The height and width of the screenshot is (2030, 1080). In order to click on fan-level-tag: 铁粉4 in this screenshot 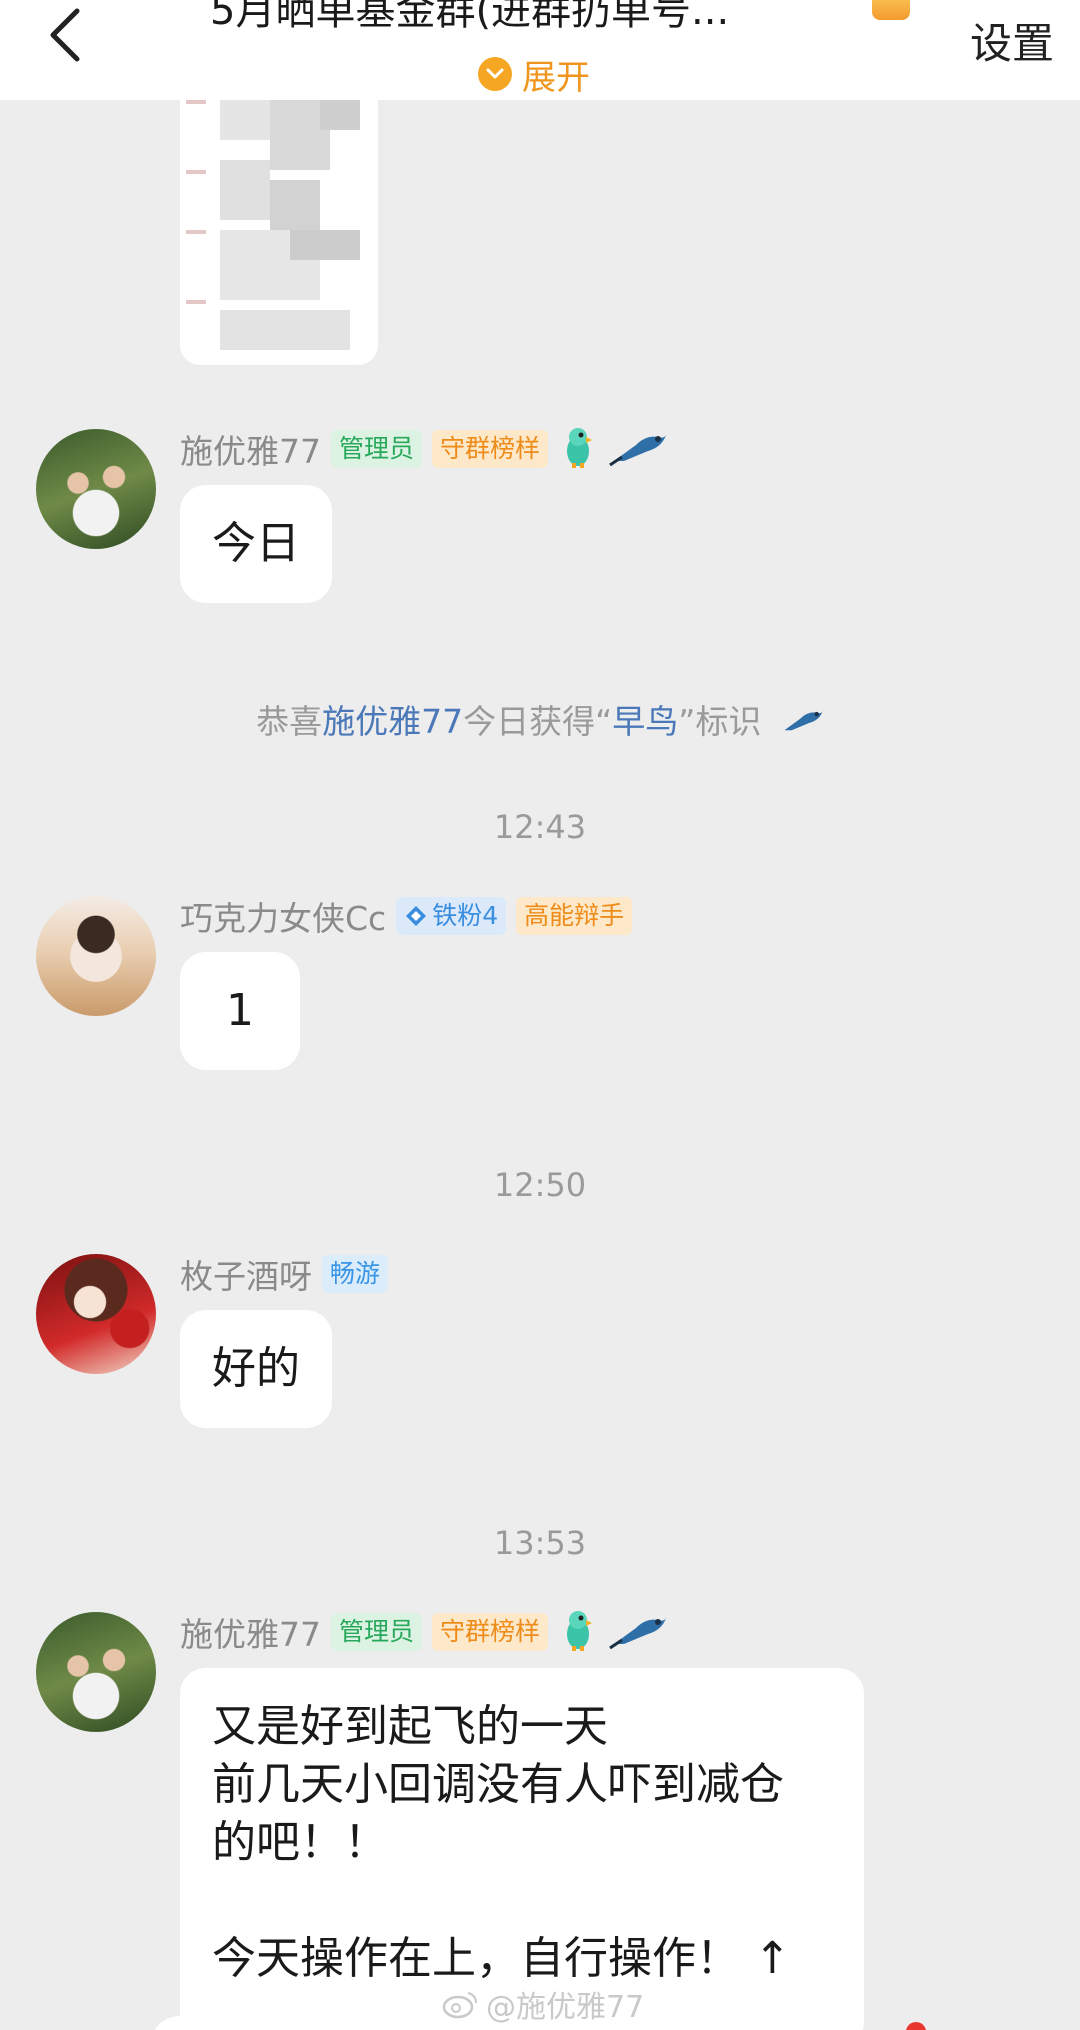, I will do `click(451, 916)`.